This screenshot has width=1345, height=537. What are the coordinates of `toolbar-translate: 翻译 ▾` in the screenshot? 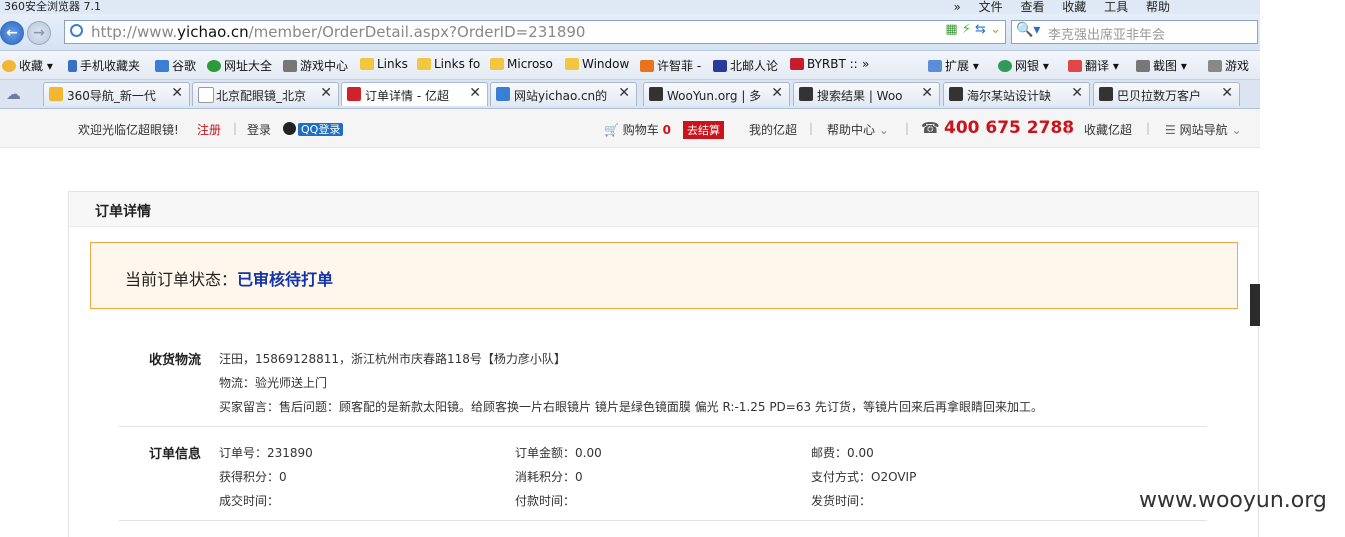 It's located at (1093, 65).